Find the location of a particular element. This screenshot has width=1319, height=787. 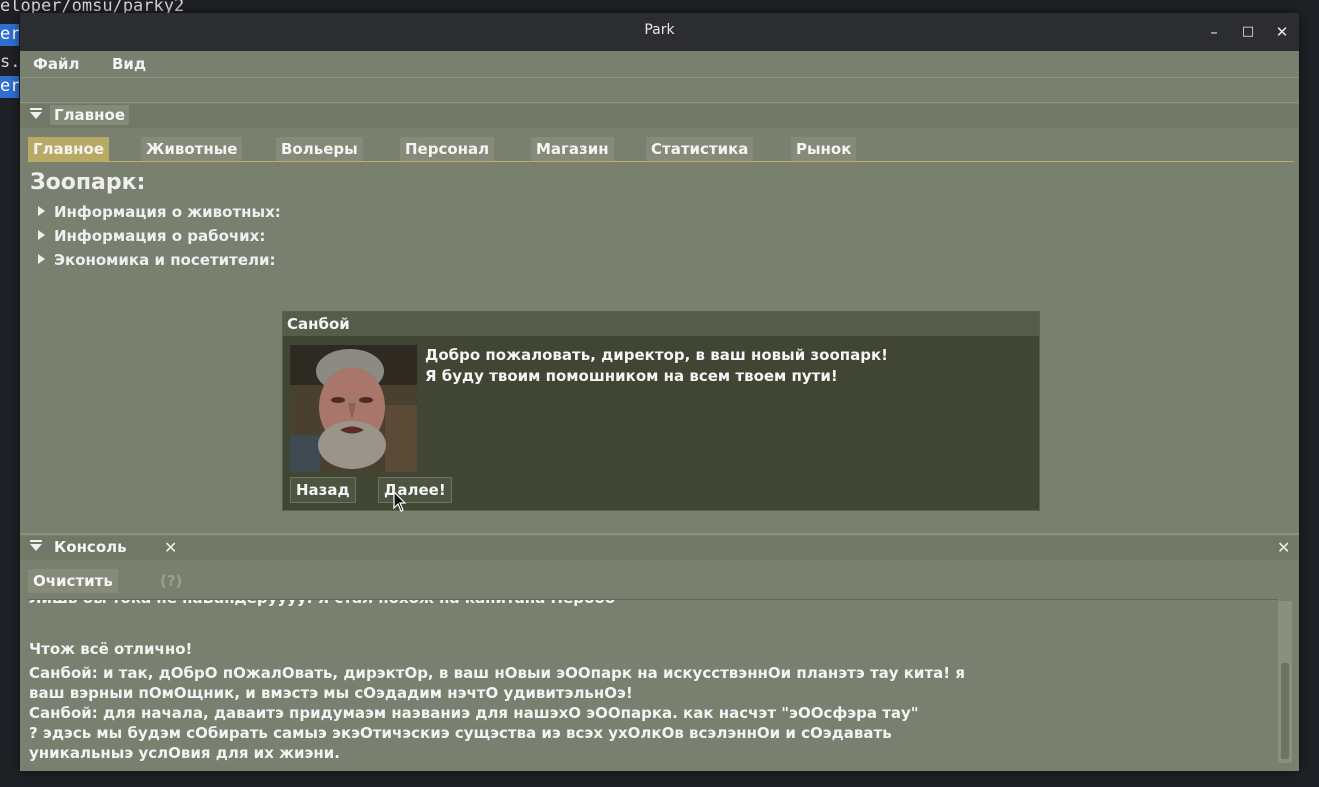

tab-underline is located at coordinates (661, 161).